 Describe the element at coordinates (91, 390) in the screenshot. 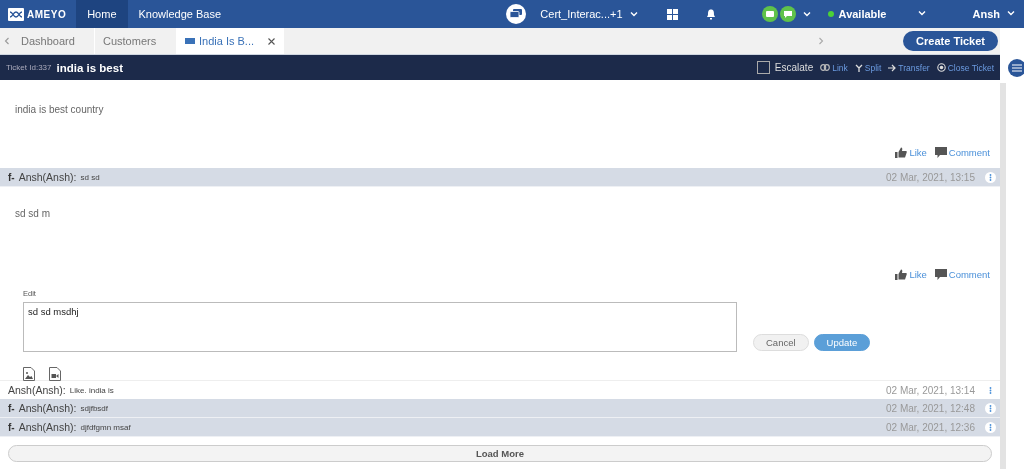

I see `comment-text: Like. india is` at that location.